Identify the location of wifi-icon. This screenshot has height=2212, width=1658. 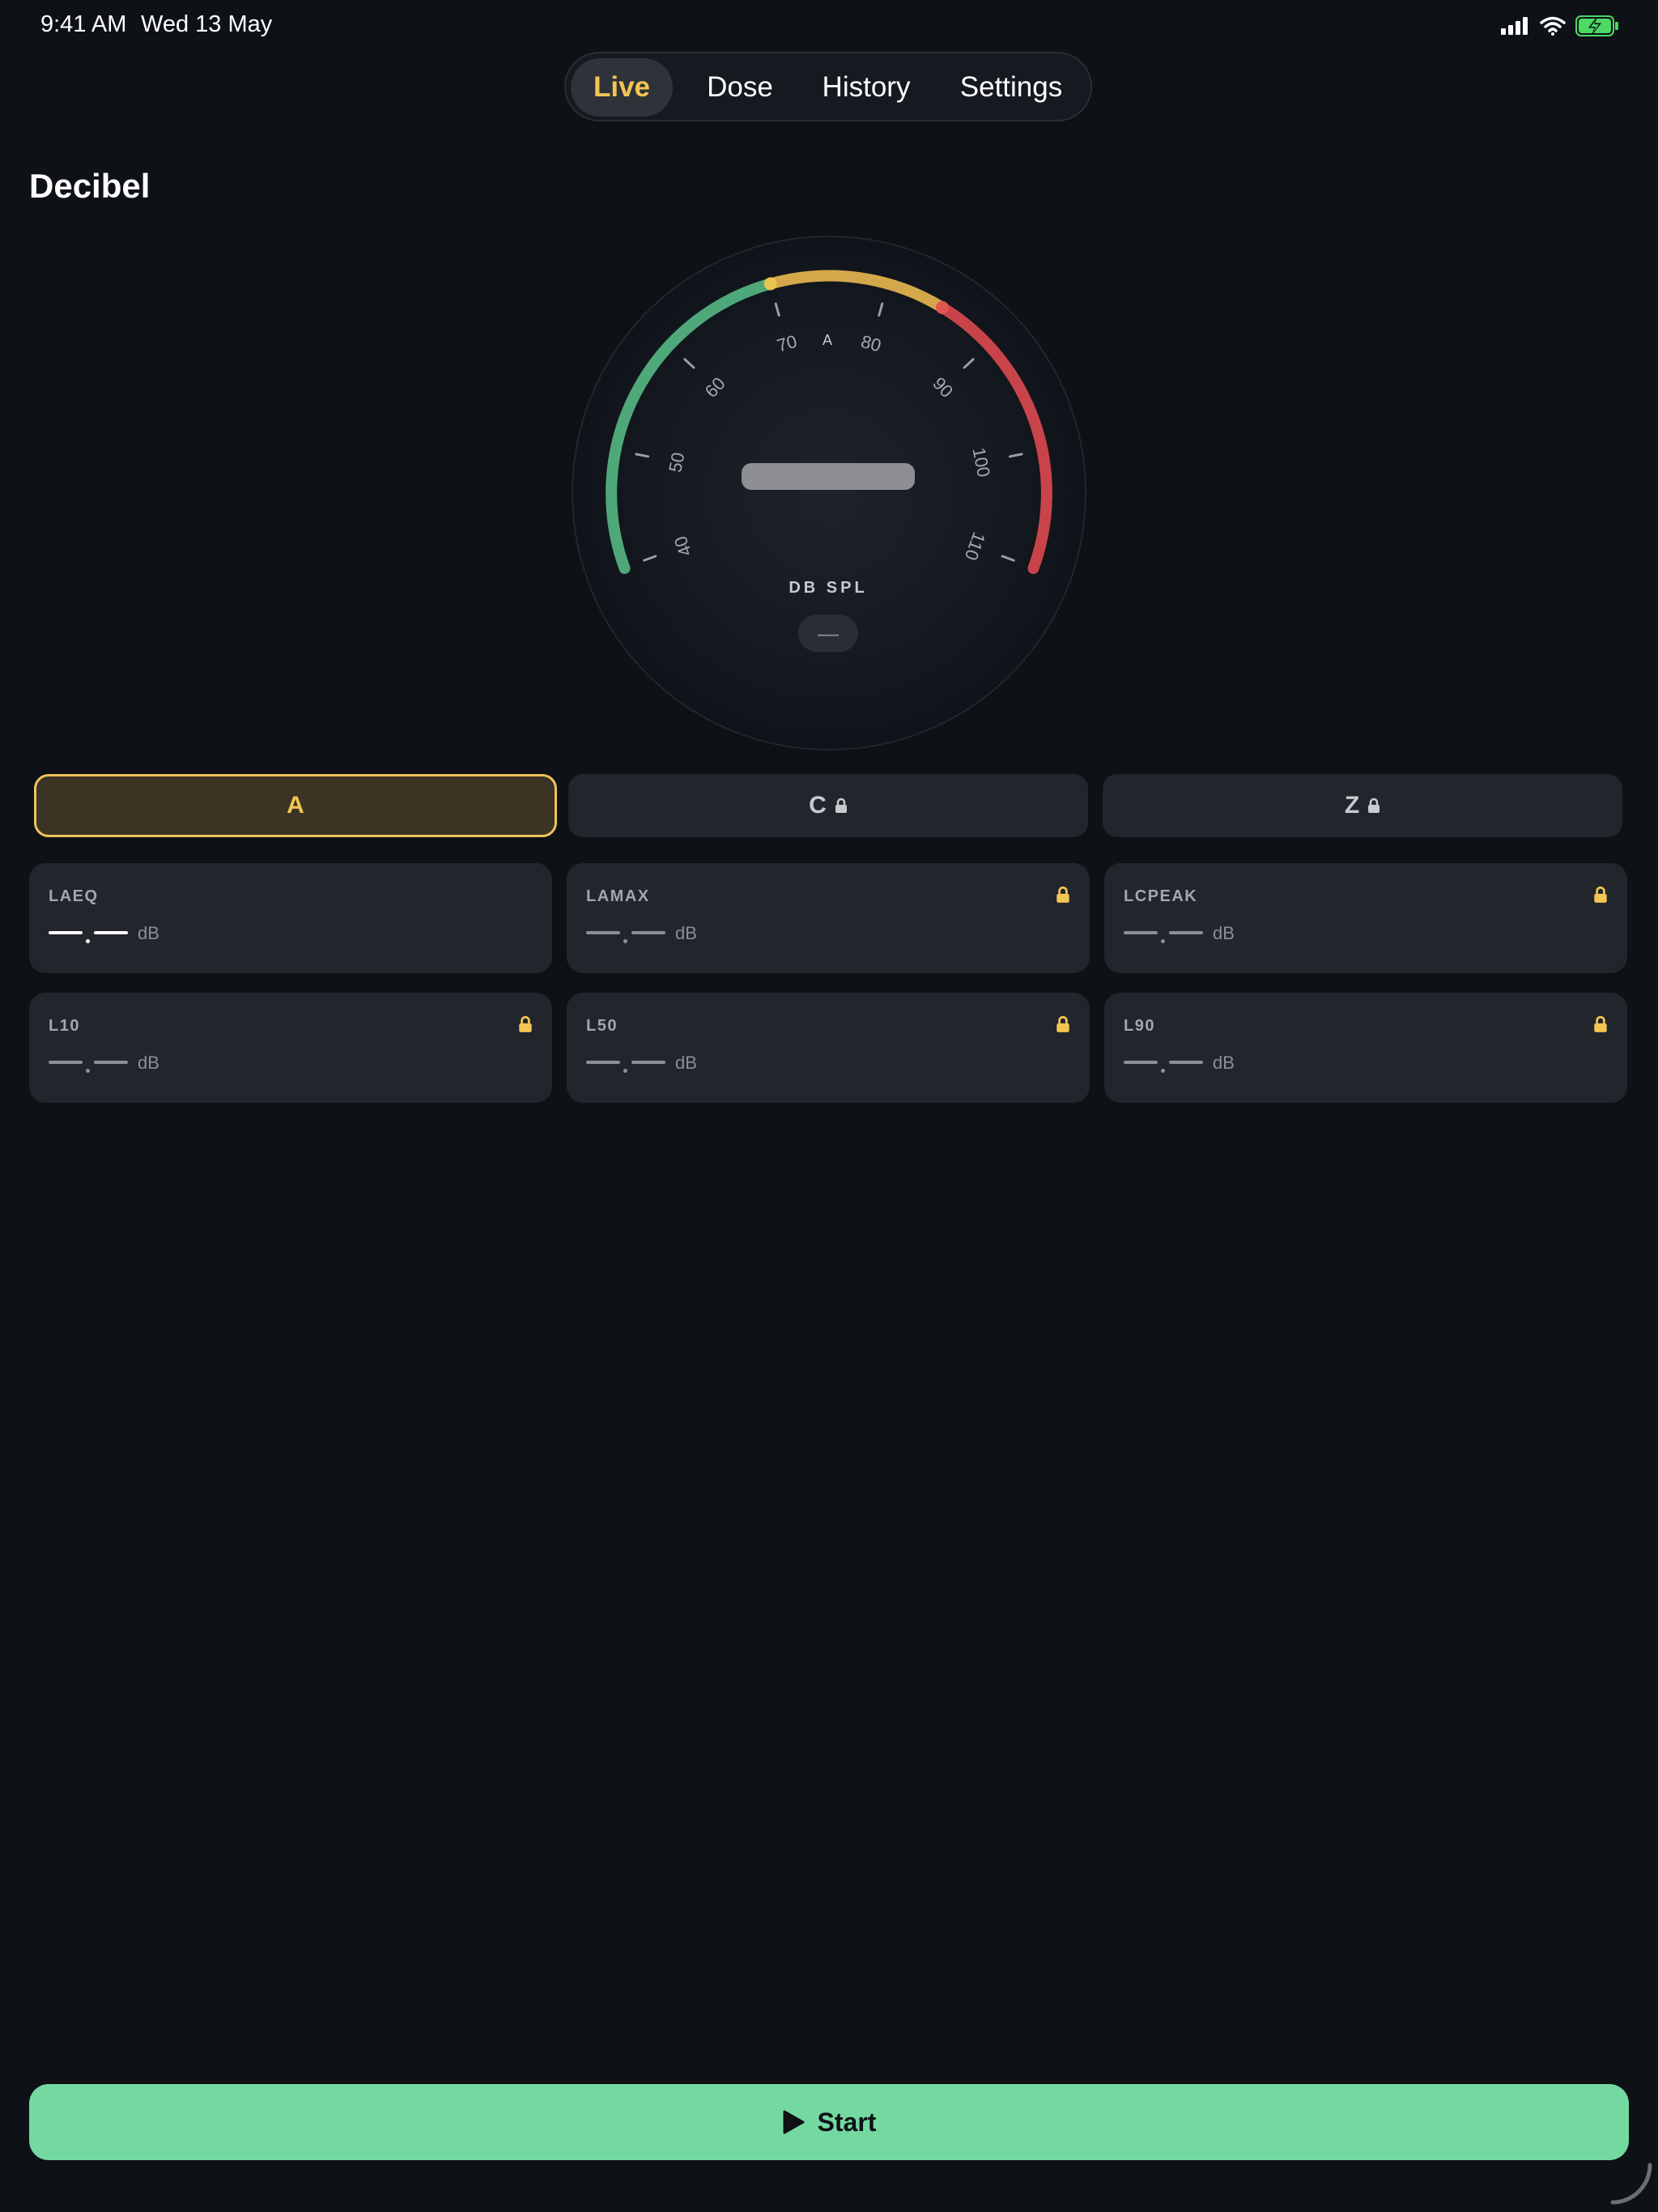
(1553, 26).